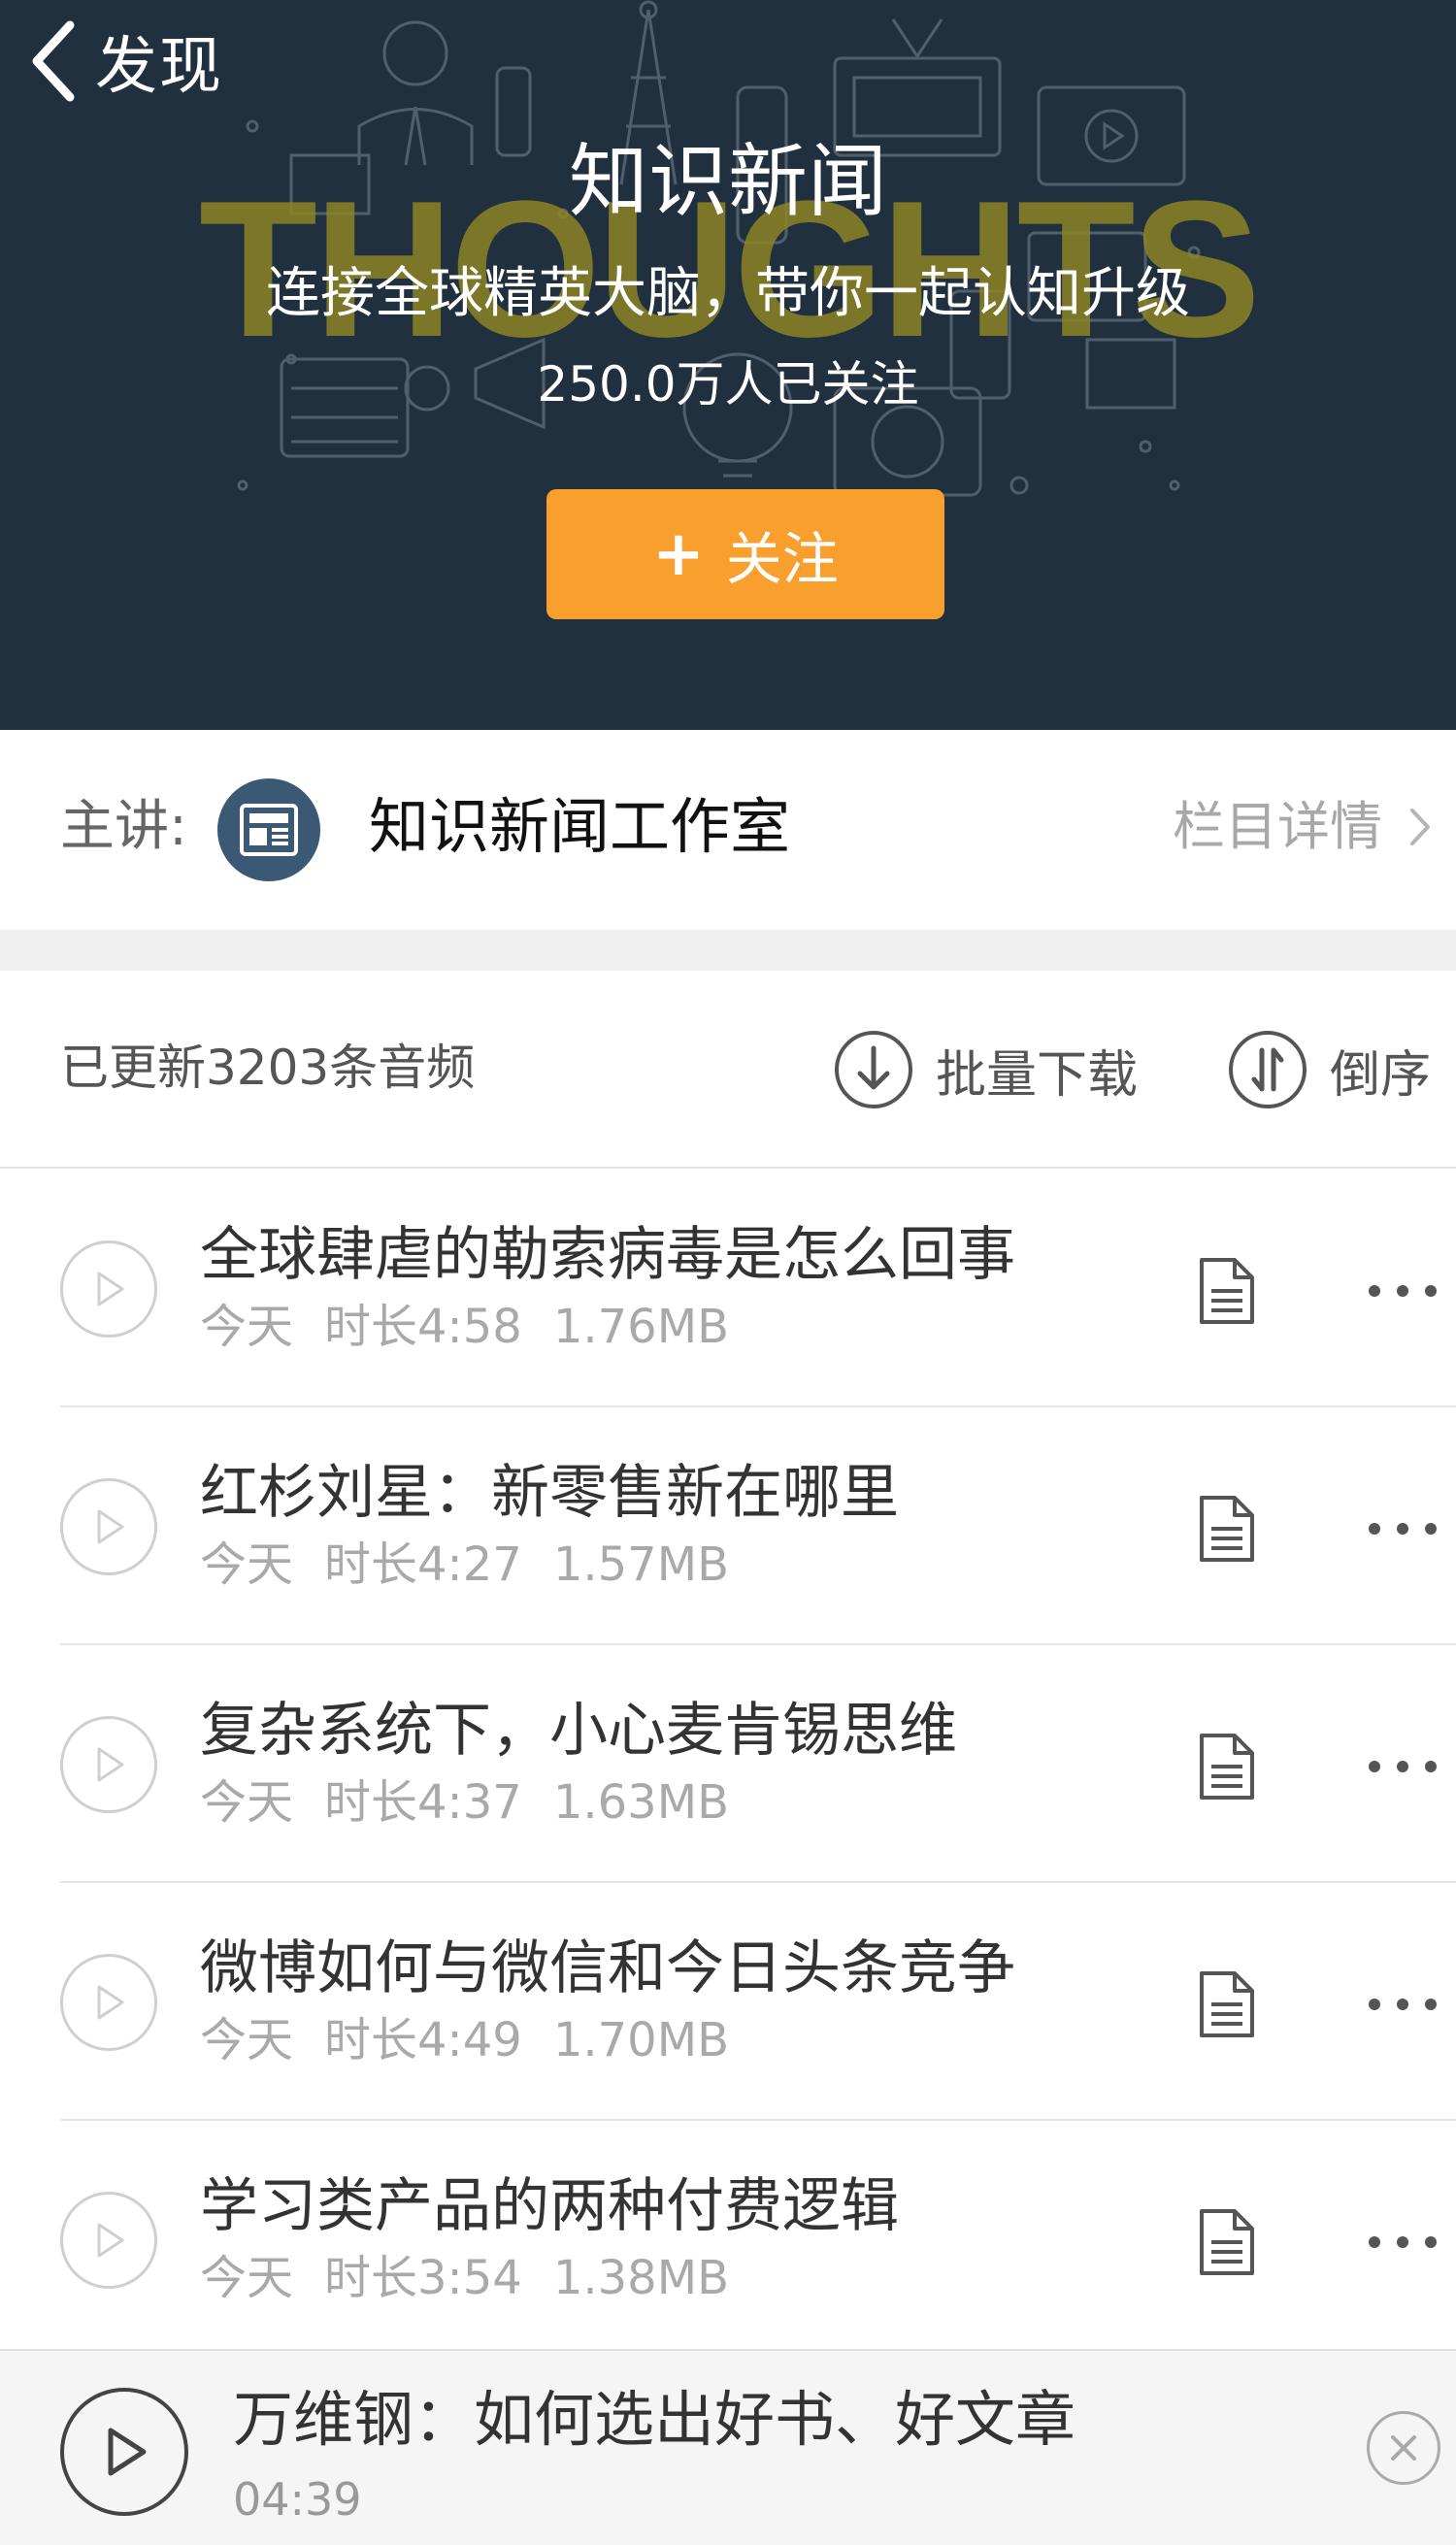 The width and height of the screenshot is (1456, 2545). I want to click on sort-order-label: 倒序, so click(1381, 1075).